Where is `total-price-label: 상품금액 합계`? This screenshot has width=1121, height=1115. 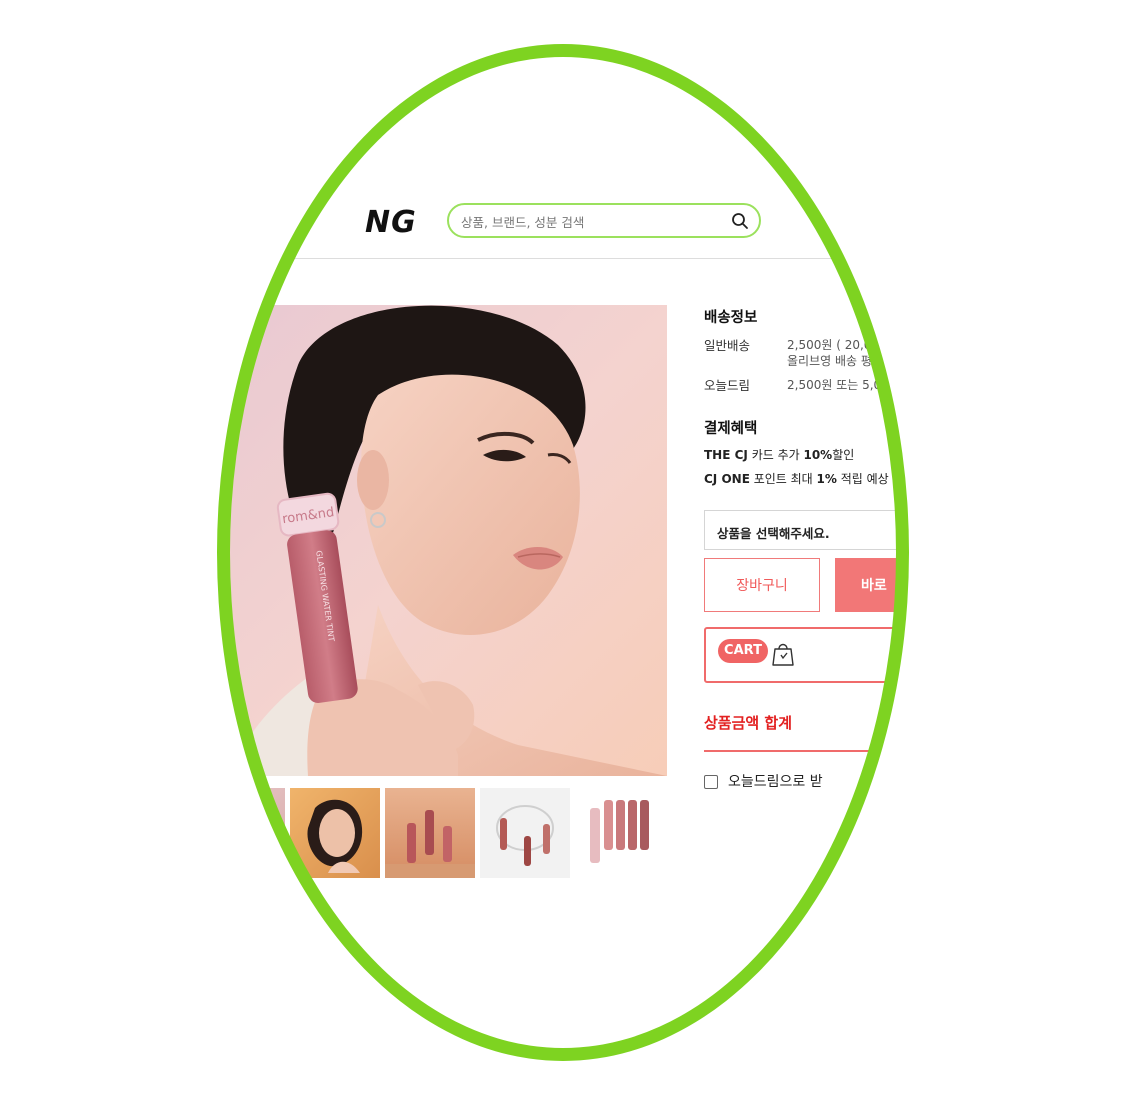 total-price-label: 상품금액 합계 is located at coordinates (748, 723).